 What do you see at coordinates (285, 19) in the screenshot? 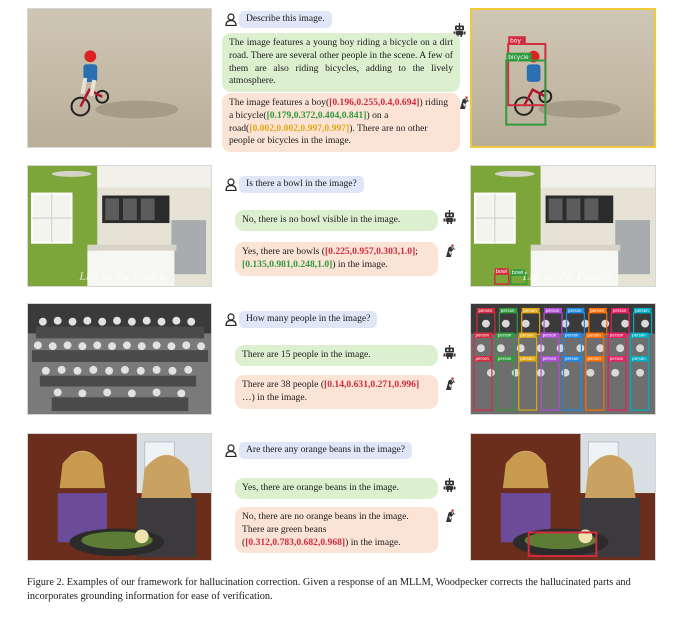
I see `question-bubble: Describe this image.` at bounding box center [285, 19].